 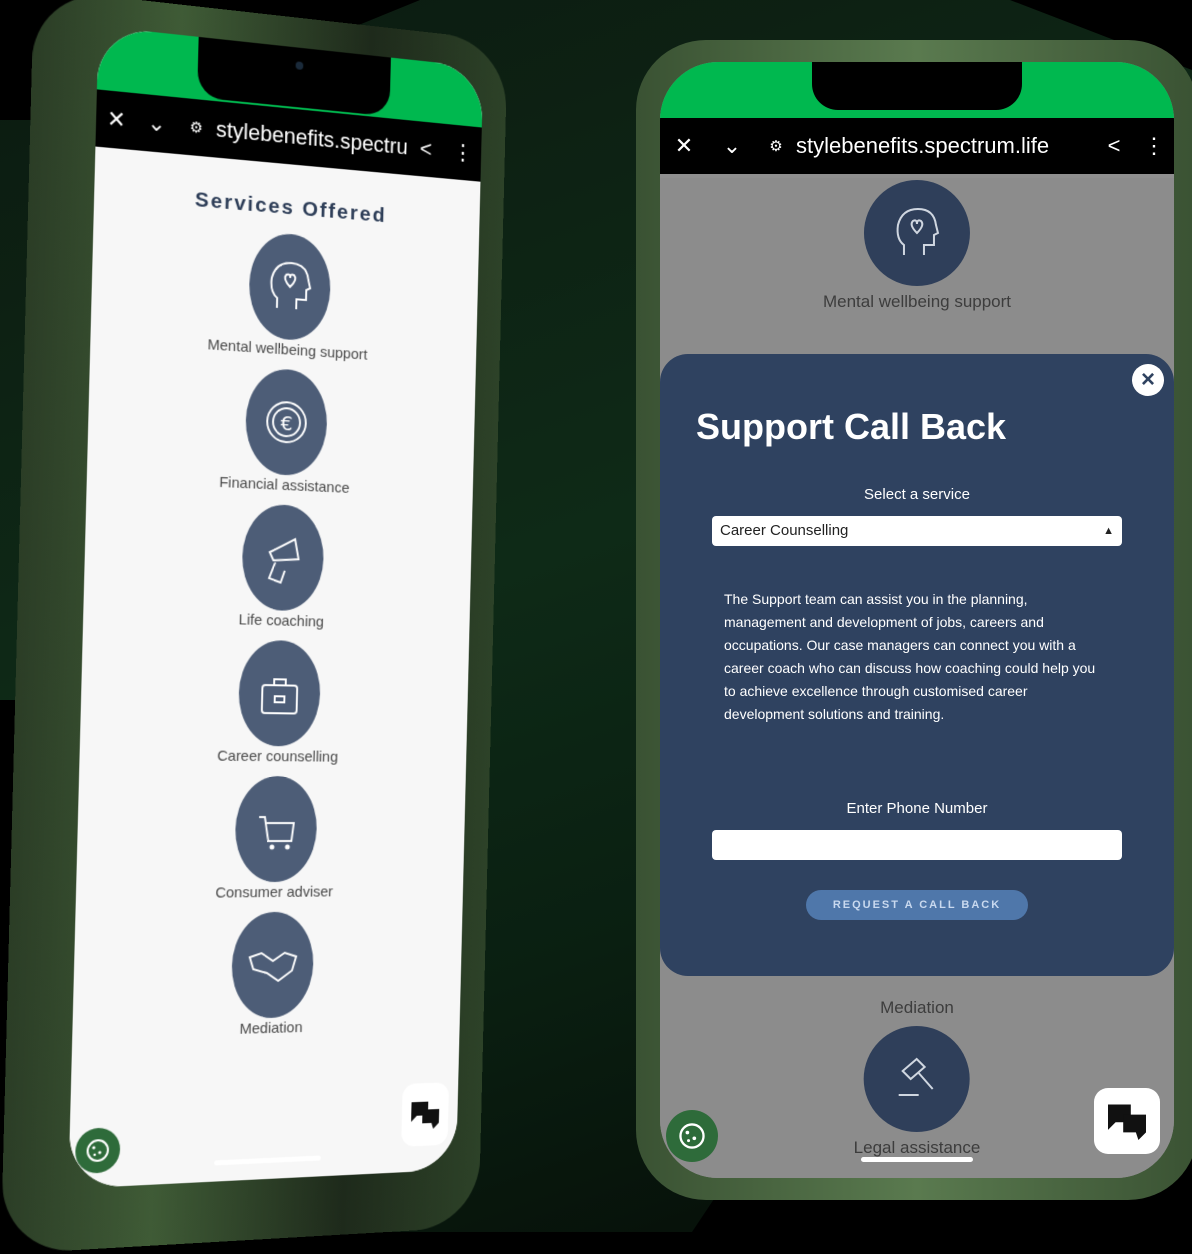 I want to click on handshake-icon, so click(x=272, y=965).